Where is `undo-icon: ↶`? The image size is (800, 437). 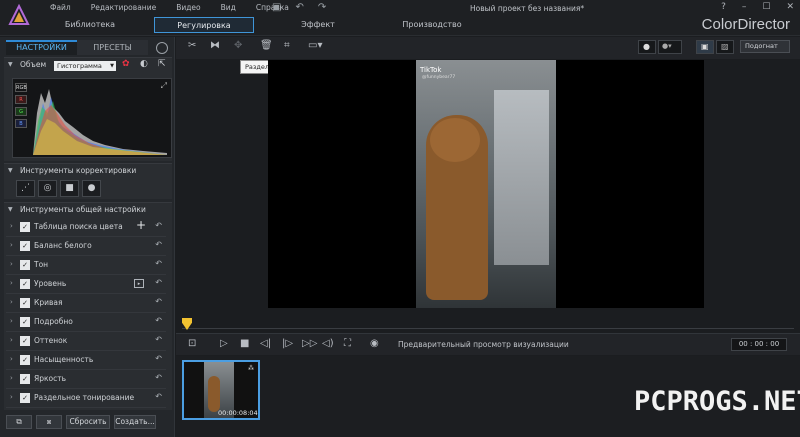
undo-icon: ↶ is located at coordinates (299, 7).